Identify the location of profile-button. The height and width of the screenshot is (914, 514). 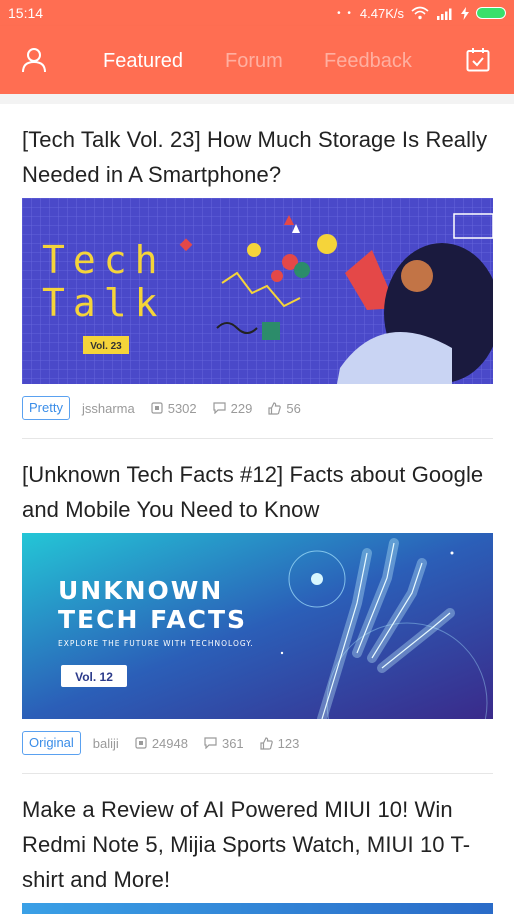
(35, 61).